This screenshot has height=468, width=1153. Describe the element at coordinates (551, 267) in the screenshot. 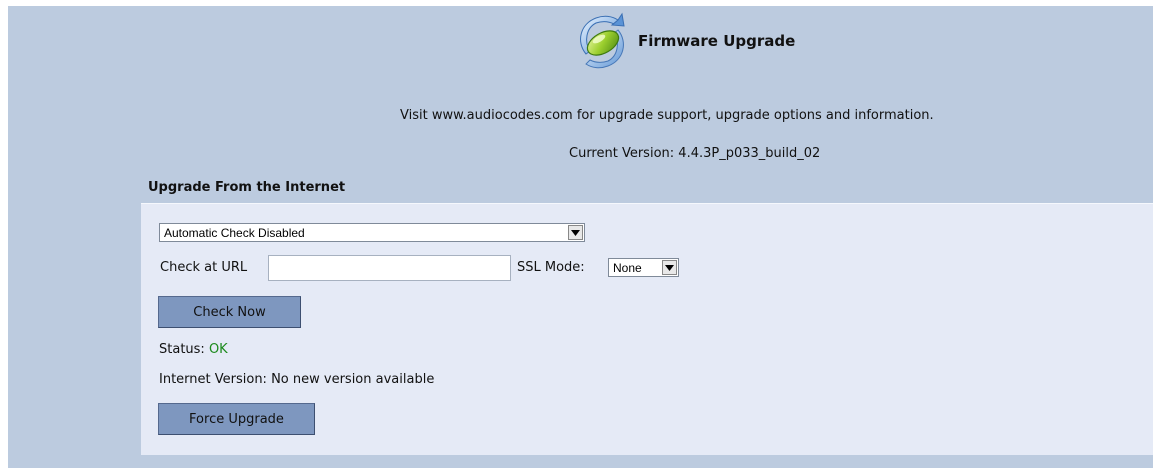

I see `ssl-mode-label: SSL Mode:` at that location.